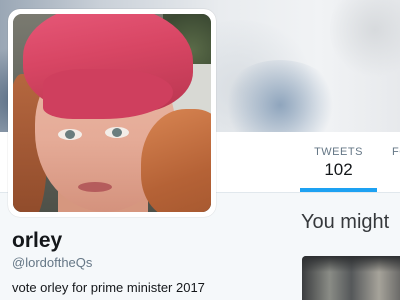 The image size is (400, 300). What do you see at coordinates (117, 132) in the screenshot?
I see `avatar-eye-right` at bounding box center [117, 132].